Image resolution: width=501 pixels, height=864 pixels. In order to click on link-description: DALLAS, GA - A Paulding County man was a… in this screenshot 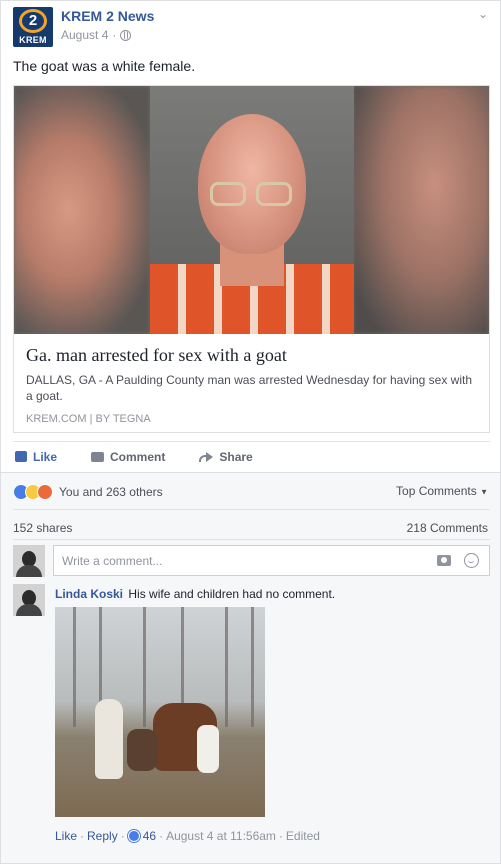, I will do `click(249, 388)`.